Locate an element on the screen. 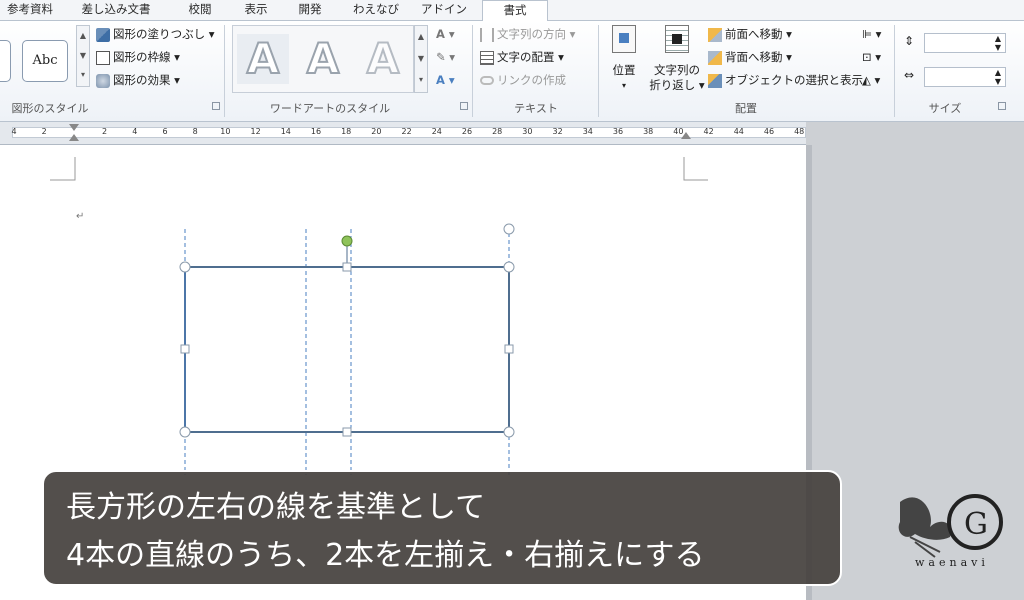  gallery-down-icon: ▼ is located at coordinates (83, 56).